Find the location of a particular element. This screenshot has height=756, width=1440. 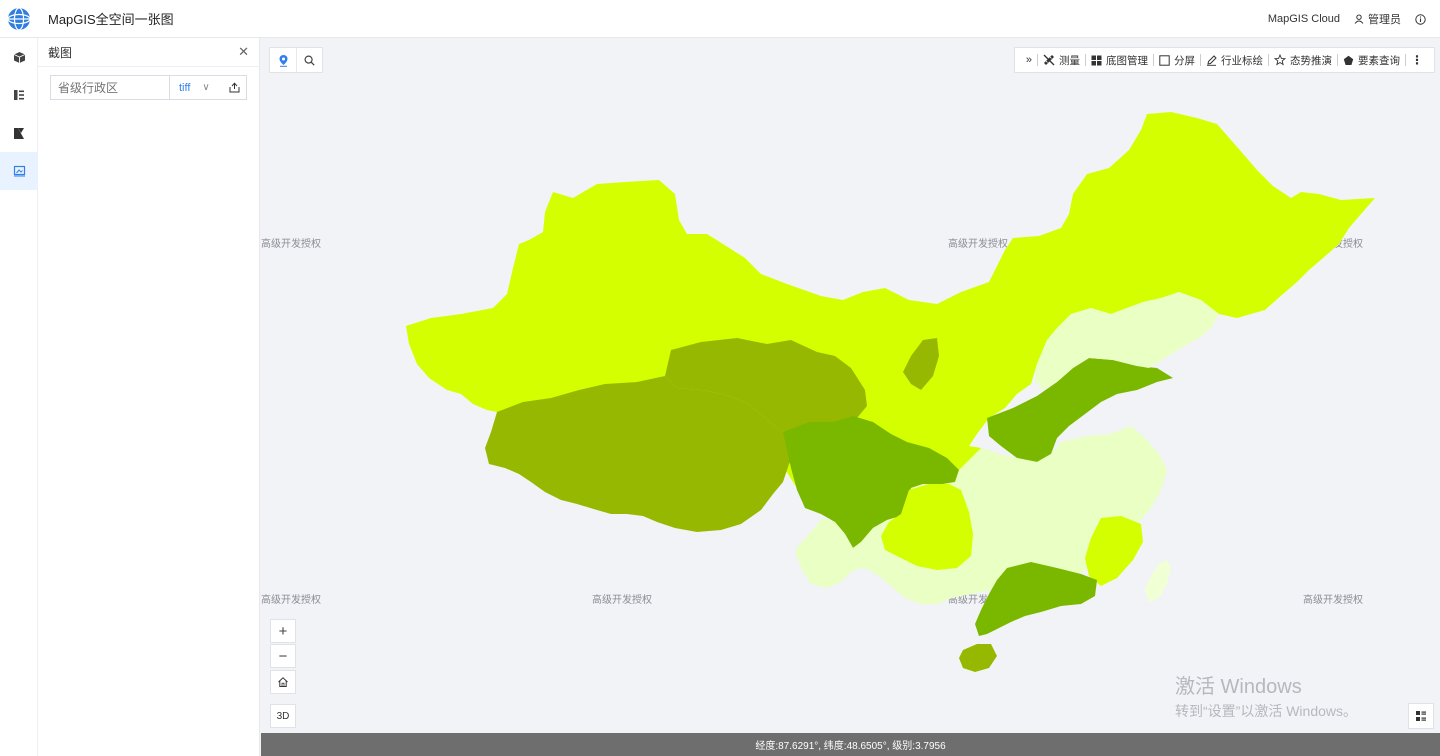

toggle-3d-button: 3D is located at coordinates (283, 716).